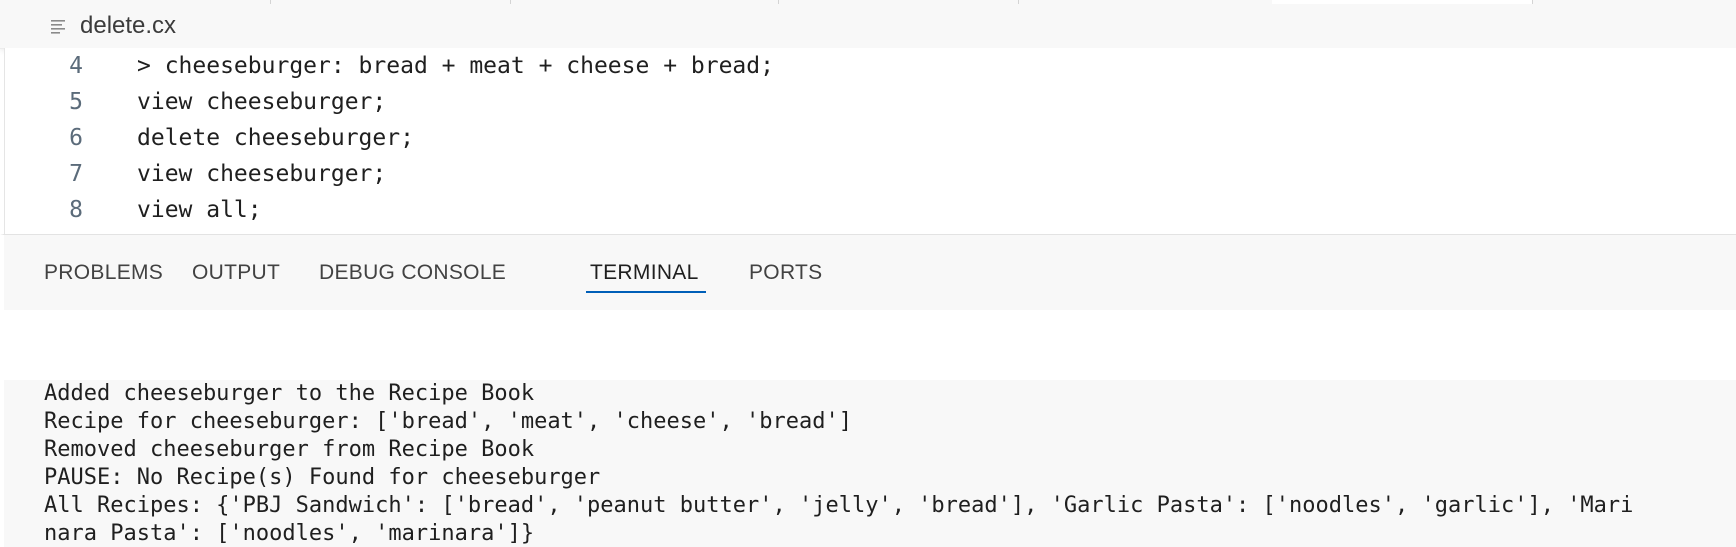 The height and width of the screenshot is (547, 1736). Describe the element at coordinates (128, 25) in the screenshot. I see `tab-file-name: delete.cx` at that location.